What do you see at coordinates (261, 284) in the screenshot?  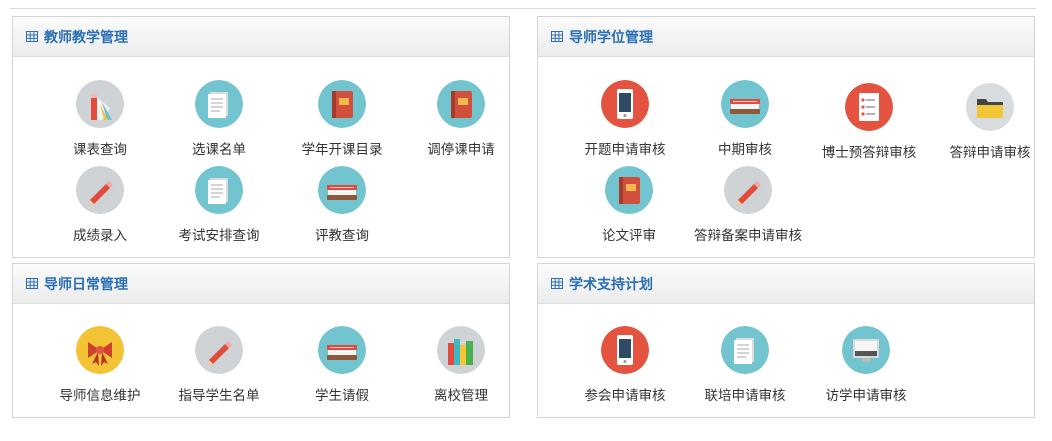 I see `panel-header: 导师日常管理` at bounding box center [261, 284].